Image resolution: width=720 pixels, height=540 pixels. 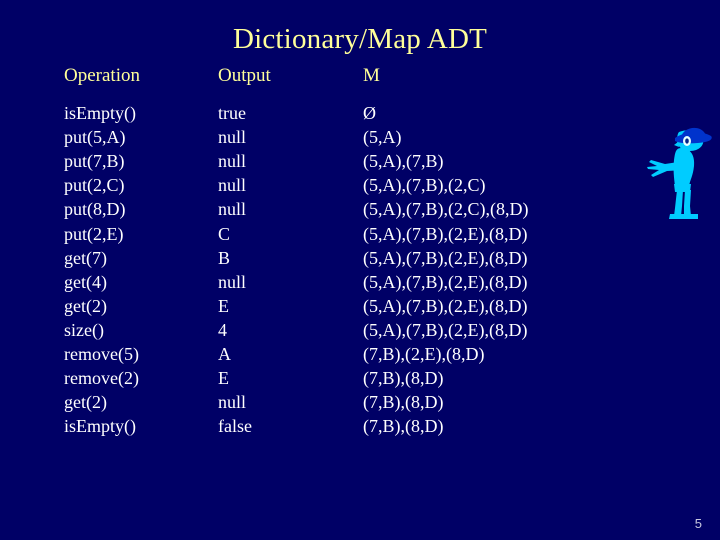 I want to click on cell-operation: put(5,A), so click(x=95, y=137).